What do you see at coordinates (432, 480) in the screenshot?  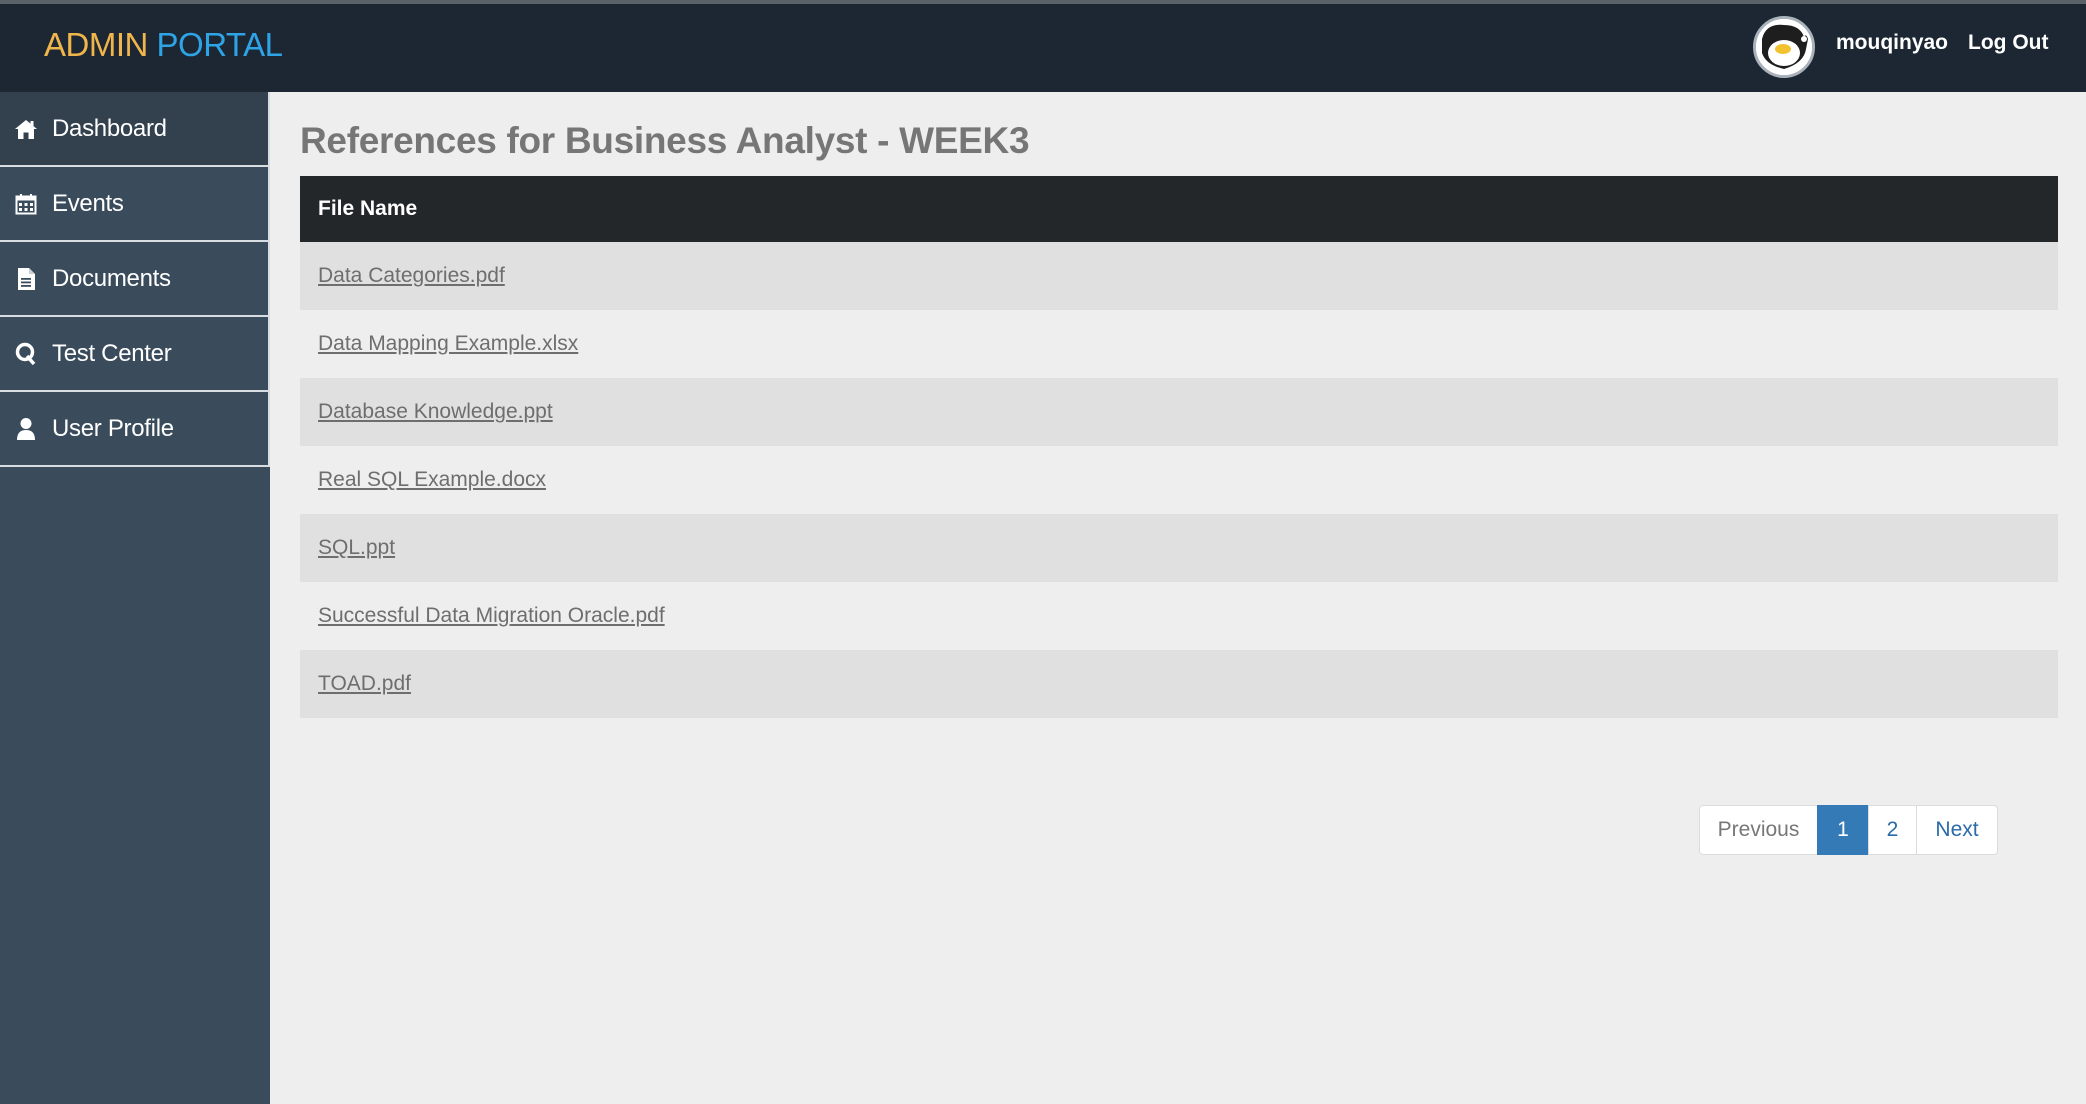 I see `file-link: Real SQL Example.docx` at bounding box center [432, 480].